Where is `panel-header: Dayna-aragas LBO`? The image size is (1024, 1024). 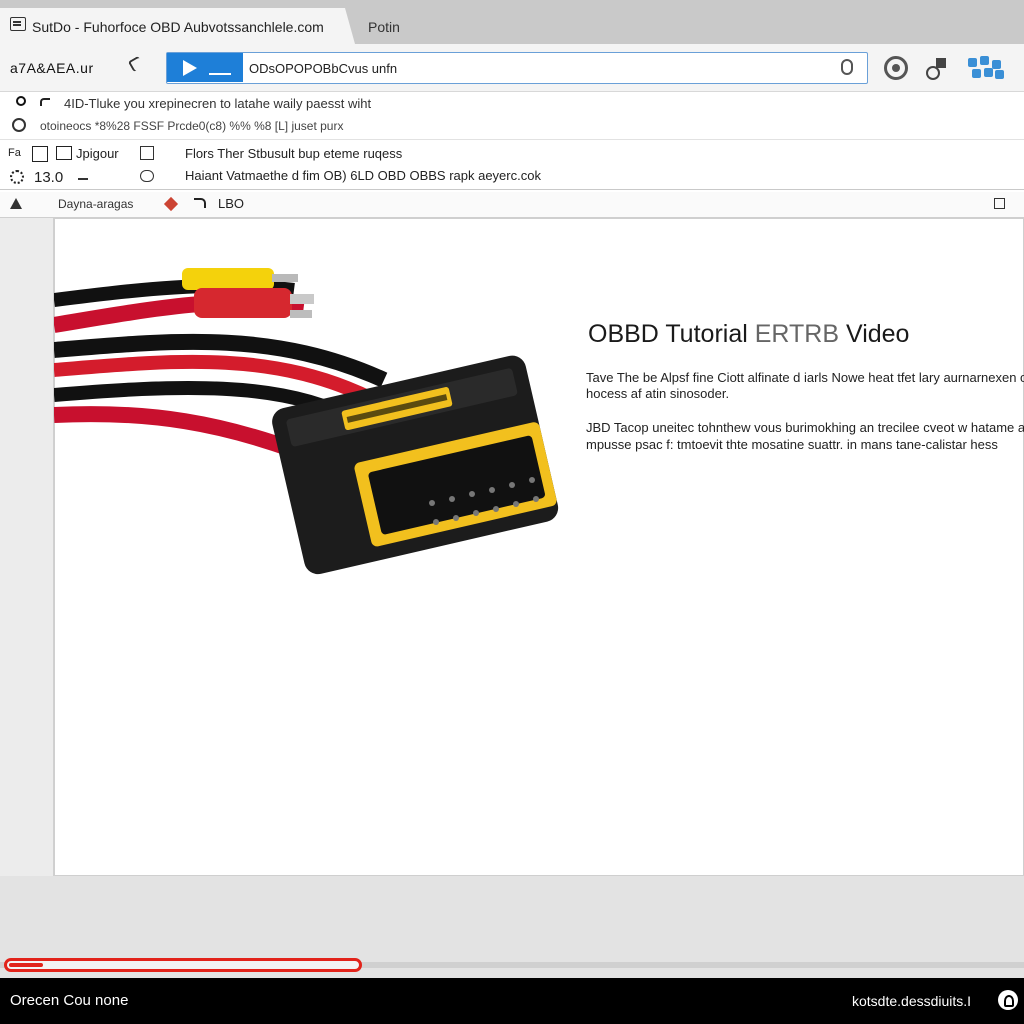
panel-header: Dayna-aragas LBO is located at coordinates (512, 205).